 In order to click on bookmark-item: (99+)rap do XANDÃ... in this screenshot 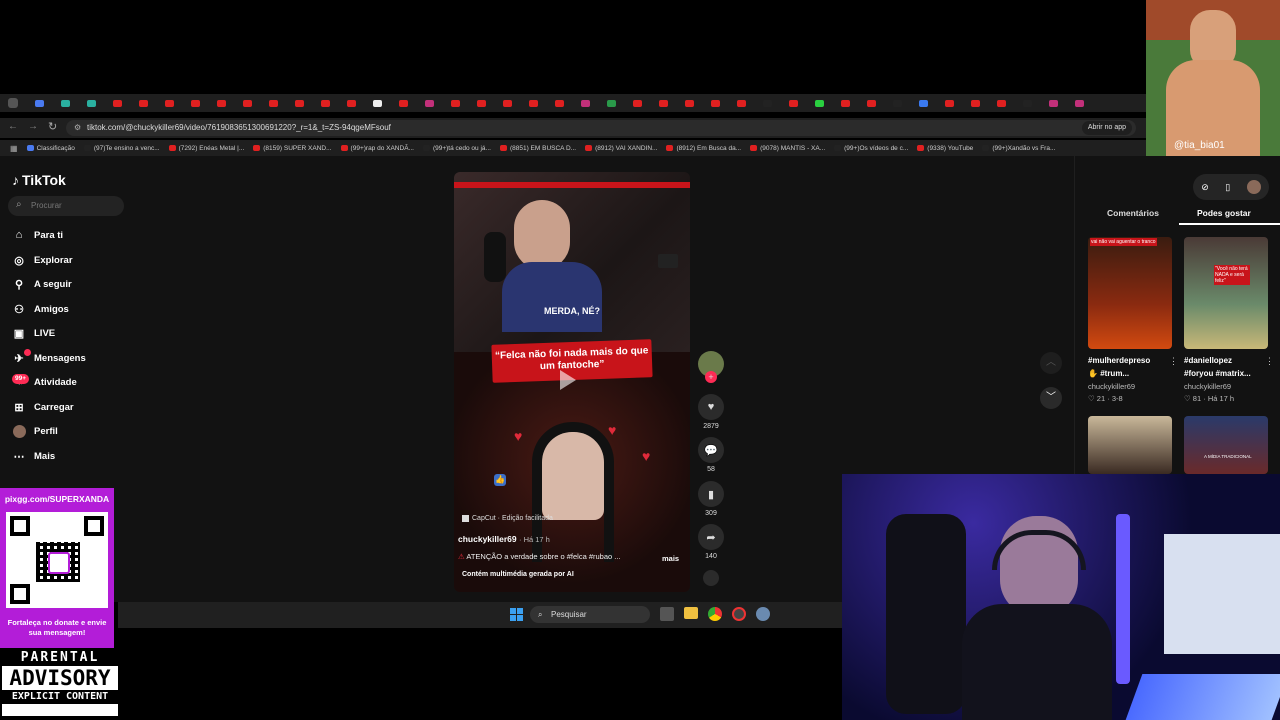, I will do `click(377, 148)`.